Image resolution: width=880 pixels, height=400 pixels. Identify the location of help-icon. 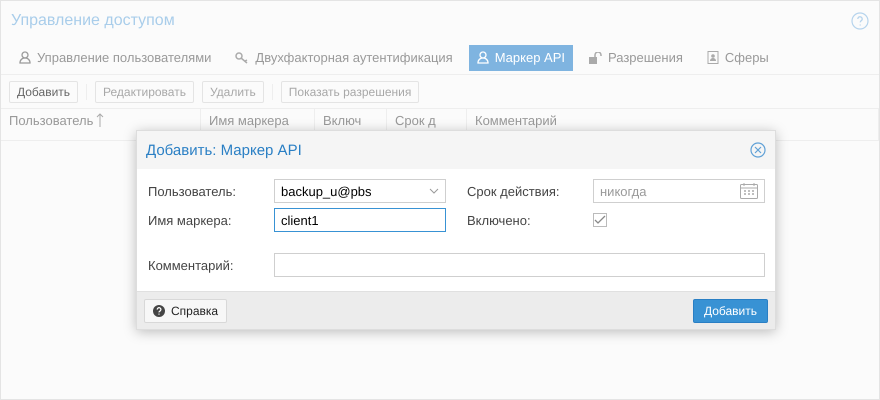
(860, 21).